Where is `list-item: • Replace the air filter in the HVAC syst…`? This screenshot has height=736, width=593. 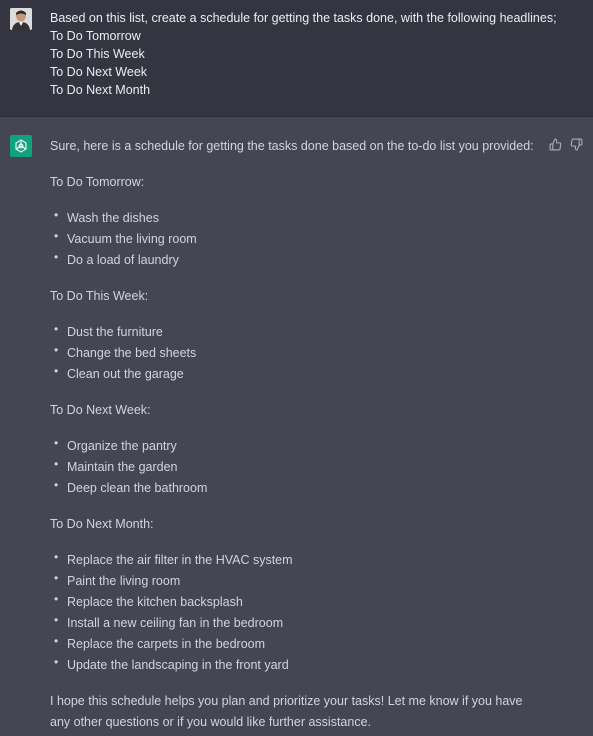
list-item: • Replace the air filter in the HVAC syst… is located at coordinates (173, 558).